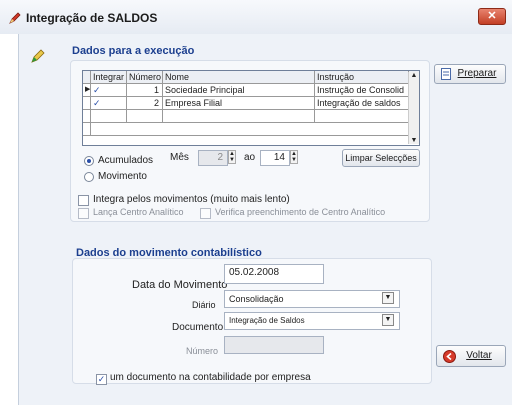 The width and height of the screenshot is (512, 405). I want to click on header-integrar: Integrar, so click(109, 77).